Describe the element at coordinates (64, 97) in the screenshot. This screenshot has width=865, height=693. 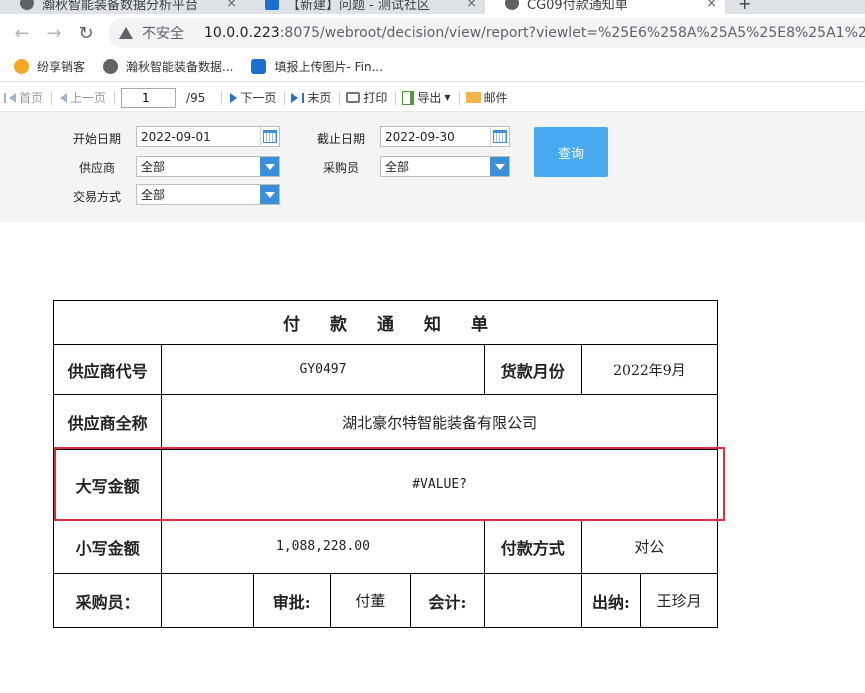
I see `prev-page-icon` at that location.